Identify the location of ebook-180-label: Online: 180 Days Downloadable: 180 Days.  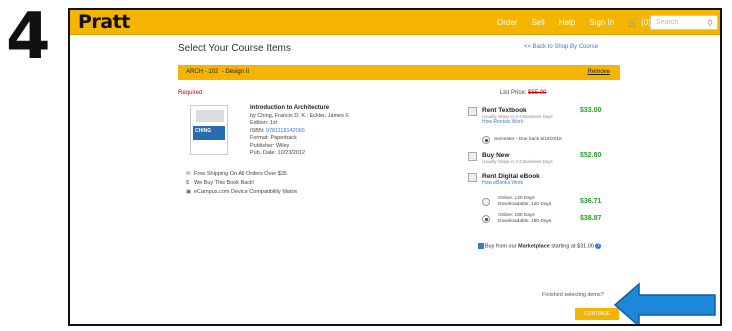
(525, 218).